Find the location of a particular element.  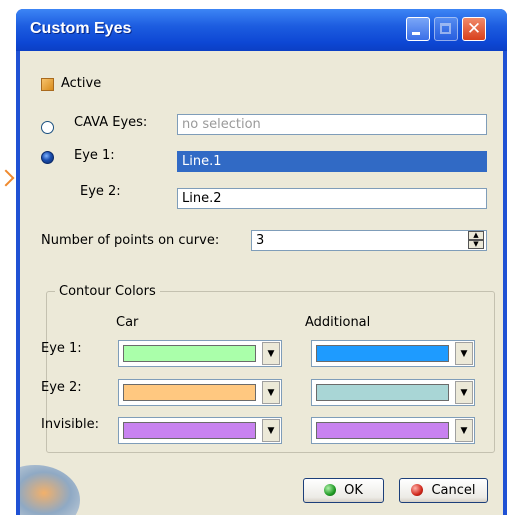

contour-colors-title: Contour Colors is located at coordinates (107, 291).